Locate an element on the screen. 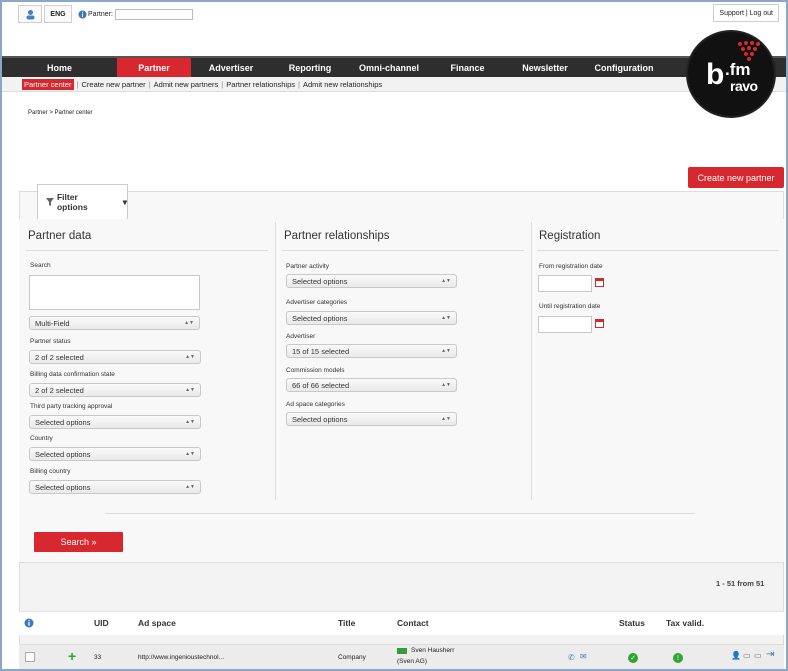  partner-relationships-title: Partner relationships is located at coordinates (337, 236).